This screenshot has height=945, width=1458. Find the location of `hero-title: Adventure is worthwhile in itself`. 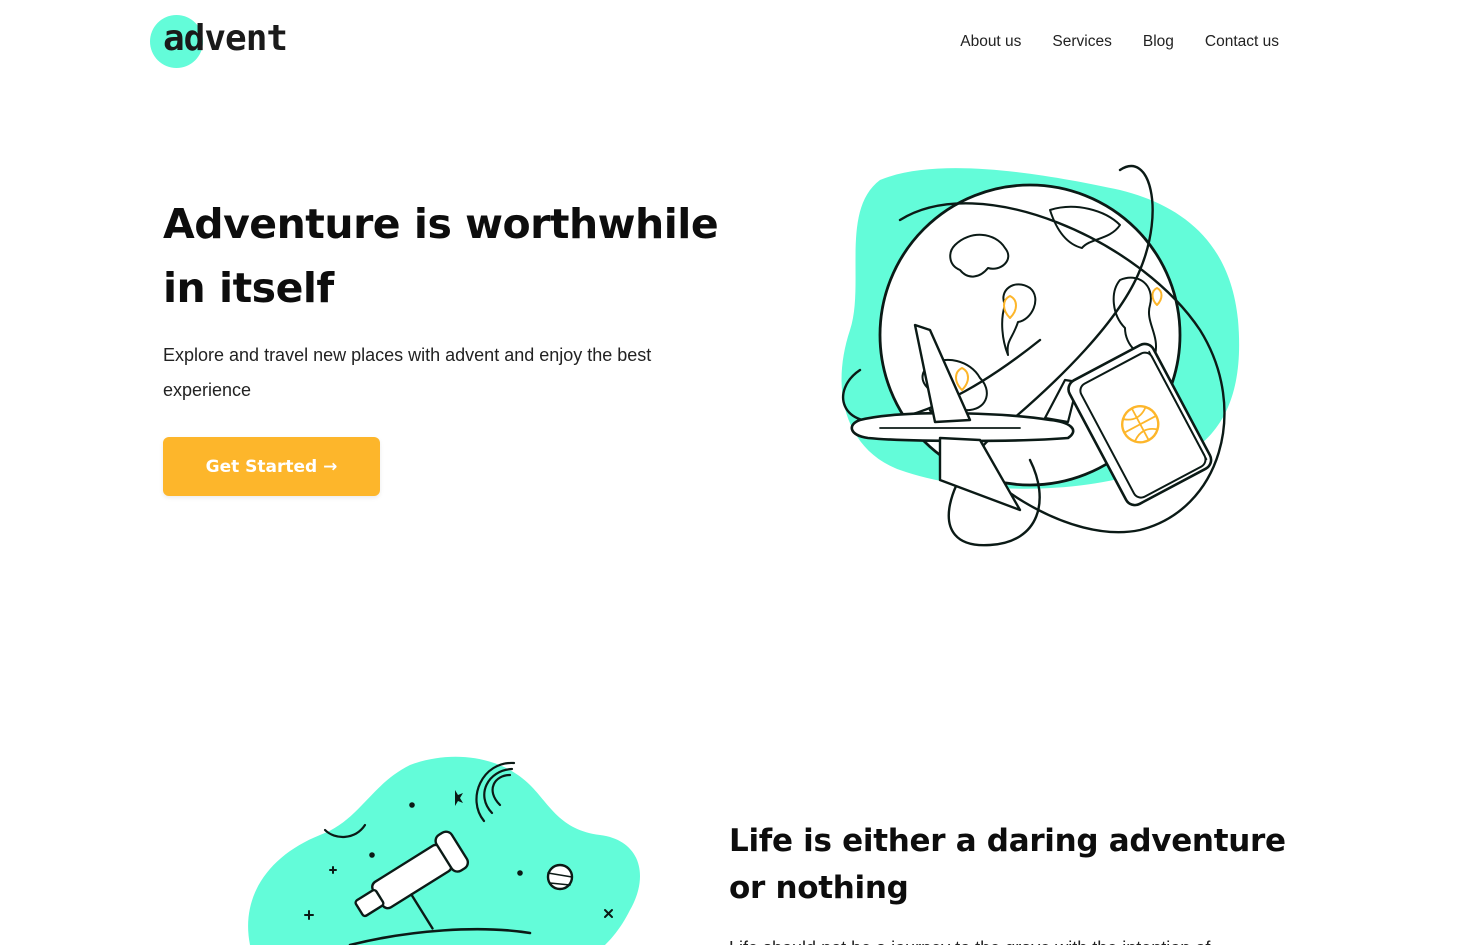

hero-title: Adventure is worthwhile in itself is located at coordinates (441, 256).